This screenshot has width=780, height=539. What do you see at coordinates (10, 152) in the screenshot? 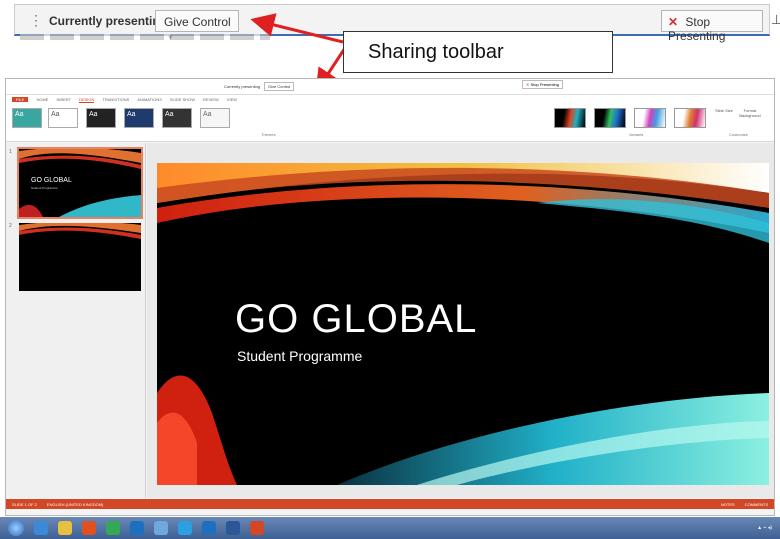
I see `thumbnail-number: 1` at bounding box center [10, 152].